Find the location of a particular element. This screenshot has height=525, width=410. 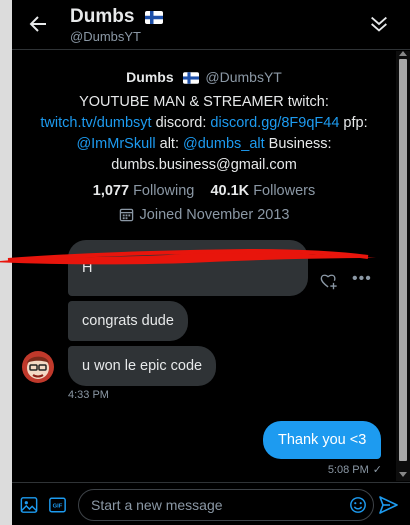

header-name: Dumbs is located at coordinates (102, 16).